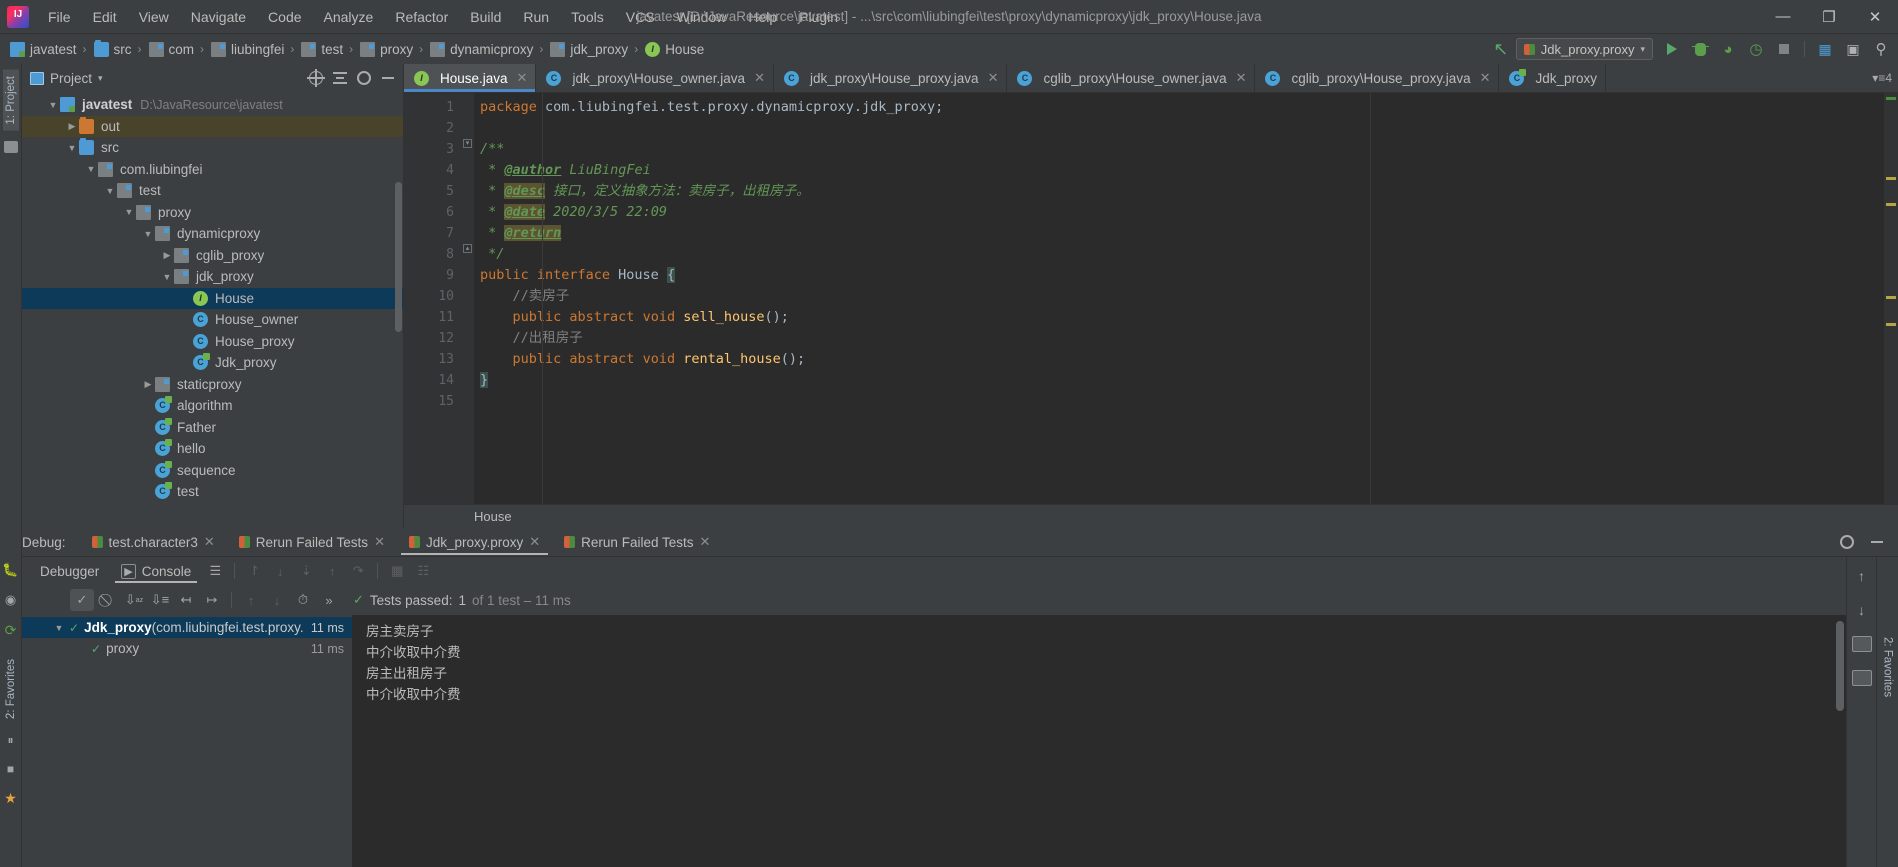 Image resolution: width=1898 pixels, height=867 pixels. Describe the element at coordinates (1131, 78) in the screenshot. I see `editor-tab-cglib_proxy-house_owner-java: Ccglib_proxy\House_owner.java ✕` at that location.